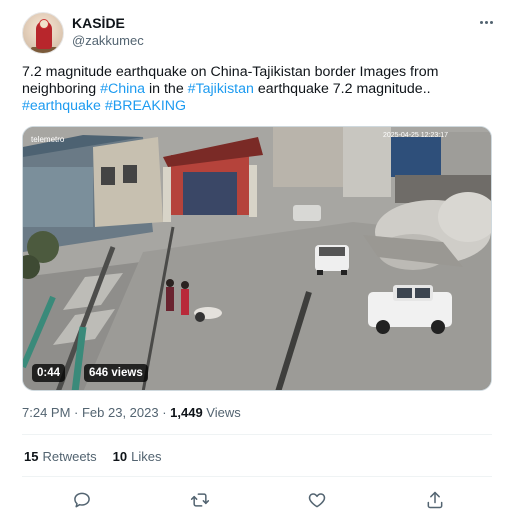 The width and height of the screenshot is (513, 513). What do you see at coordinates (435, 500) in the screenshot?
I see `share-icon` at bounding box center [435, 500].